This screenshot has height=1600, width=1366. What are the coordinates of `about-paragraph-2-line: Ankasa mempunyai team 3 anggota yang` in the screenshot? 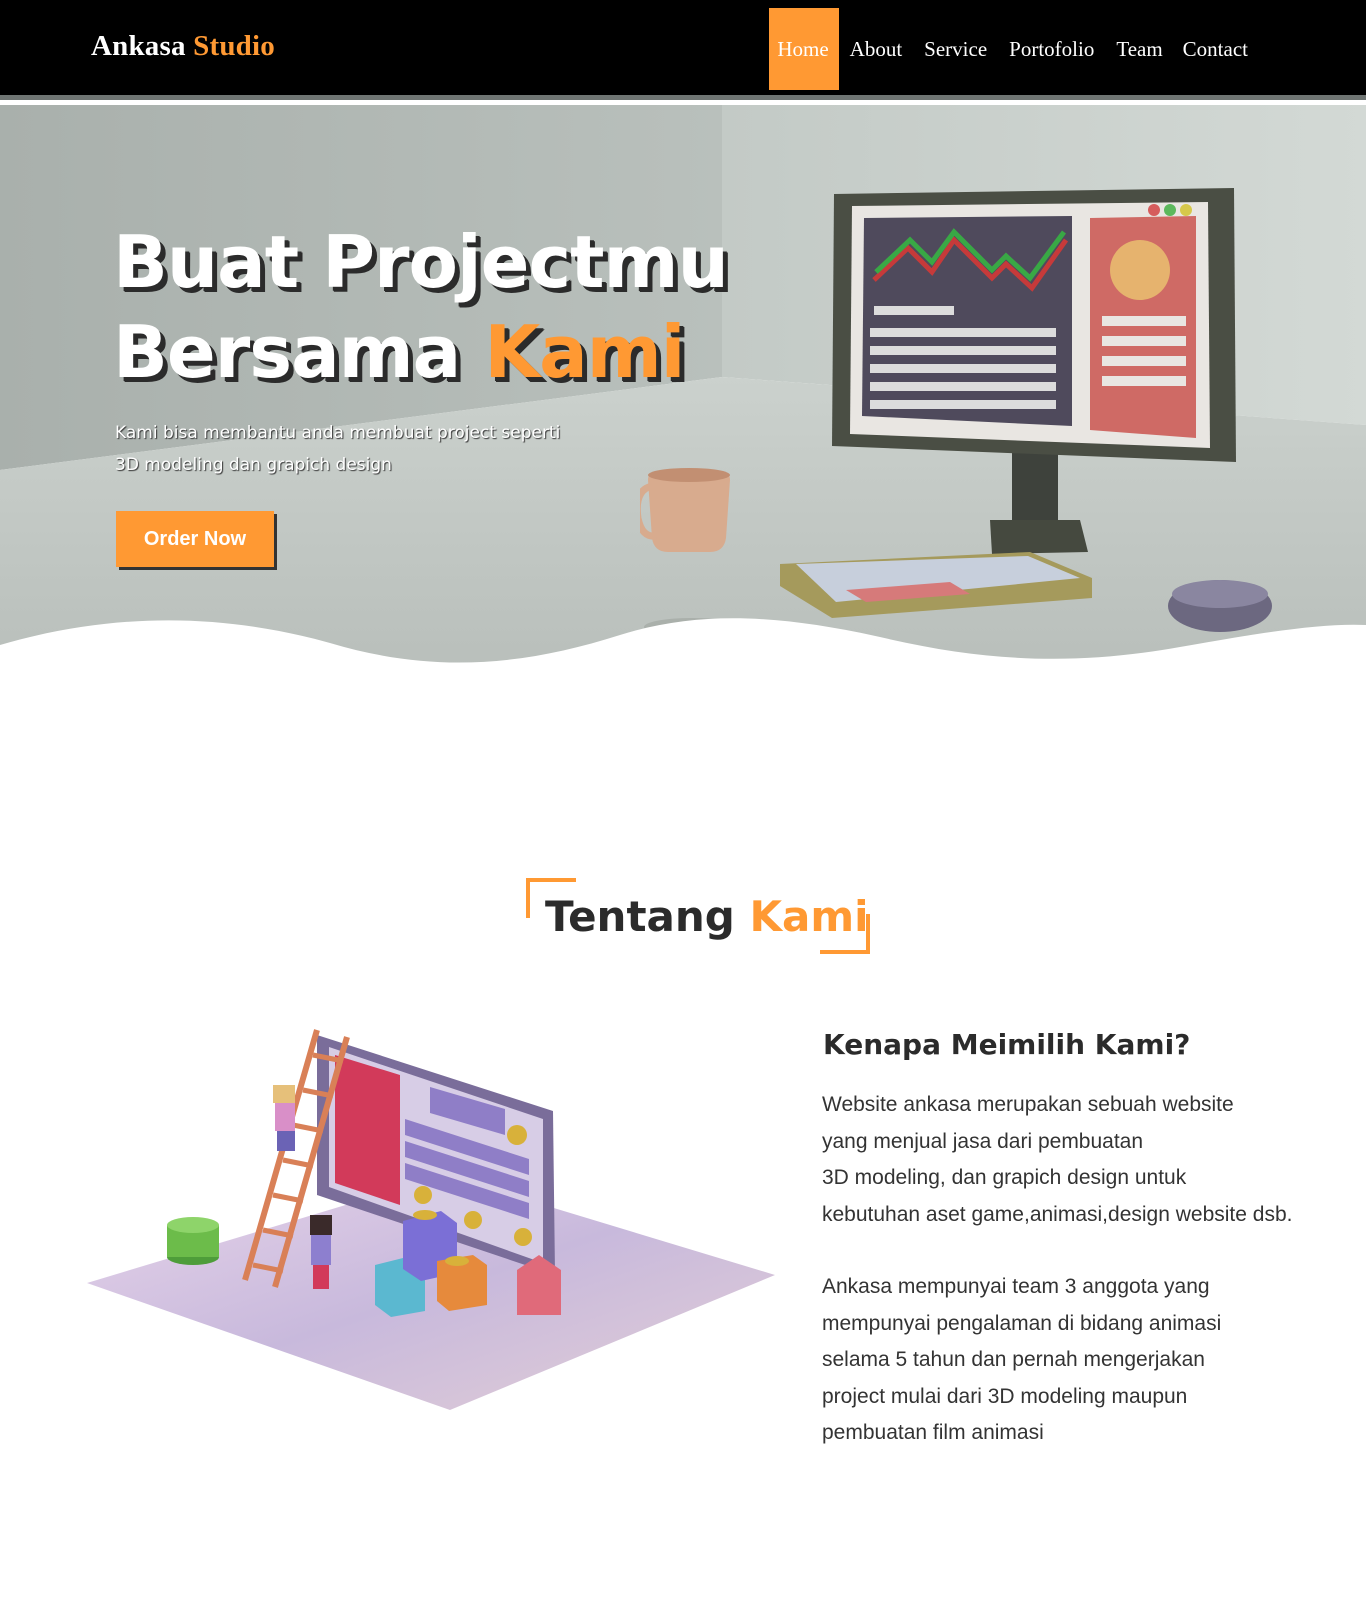 It's located at (1016, 1286).